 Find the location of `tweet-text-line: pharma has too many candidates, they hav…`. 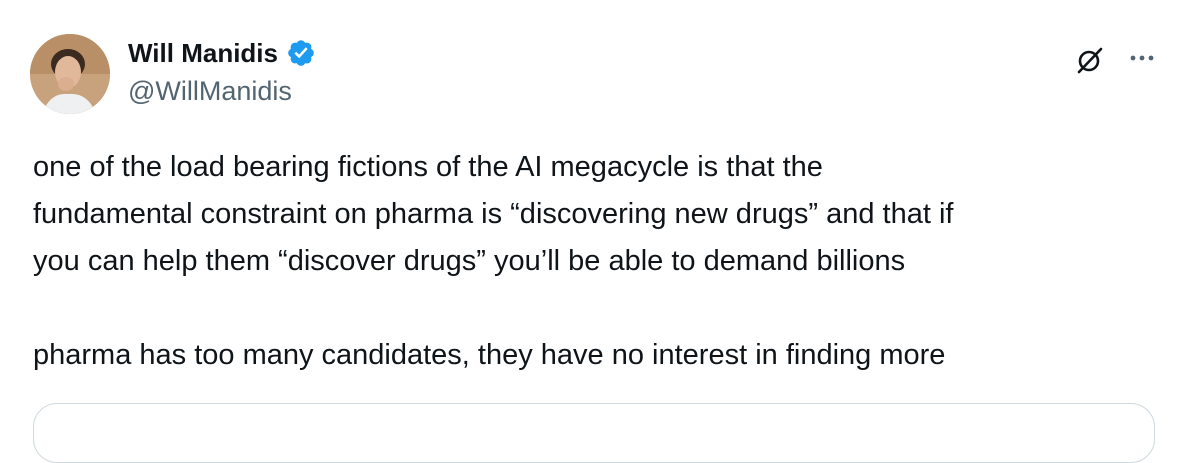

tweet-text-line: pharma has too many candidates, they hav… is located at coordinates (489, 355).